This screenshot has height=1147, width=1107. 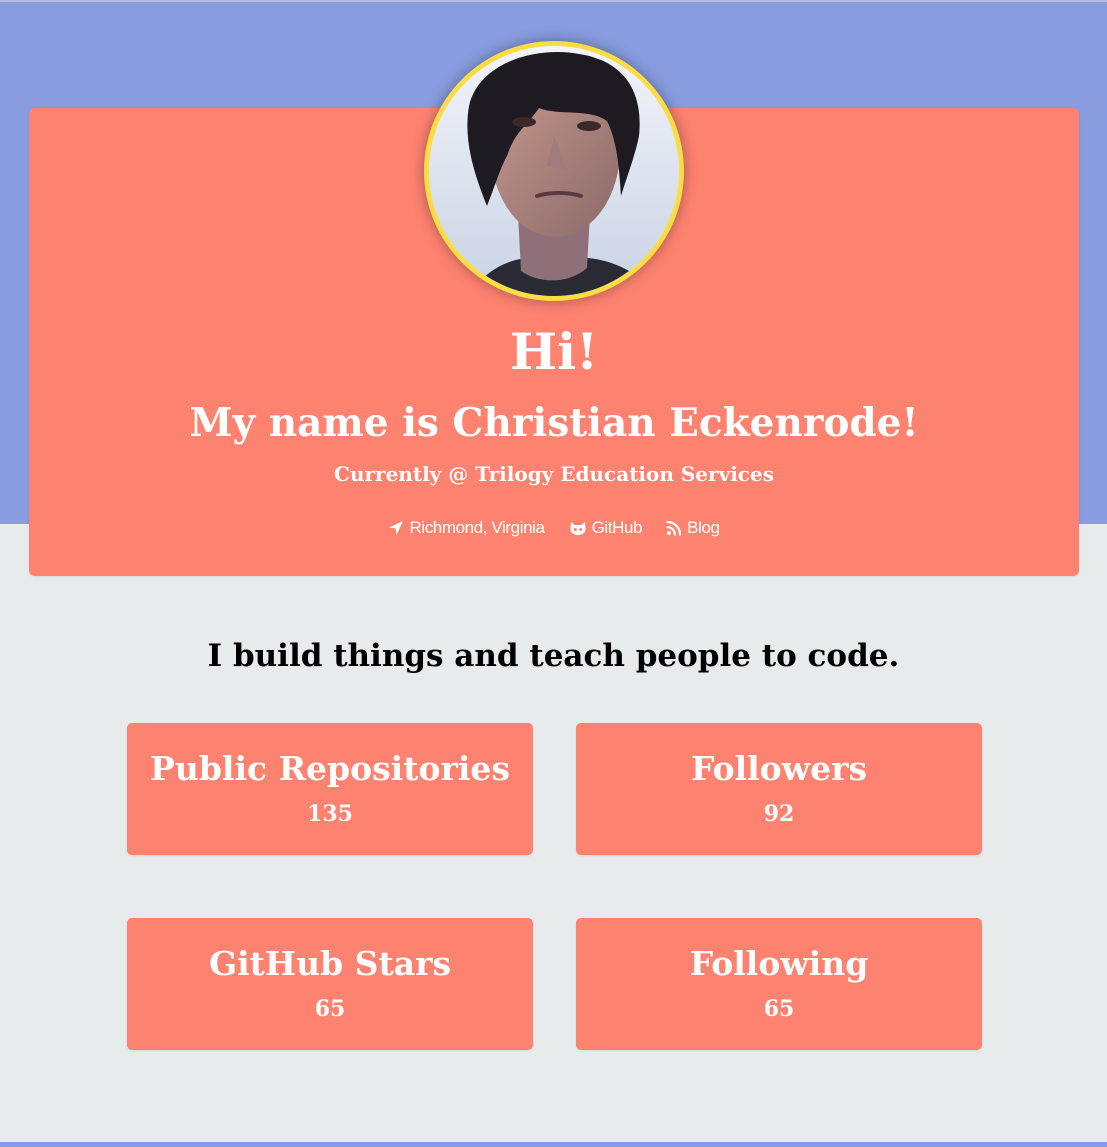 I want to click on avatar-frame, so click(x=554, y=171).